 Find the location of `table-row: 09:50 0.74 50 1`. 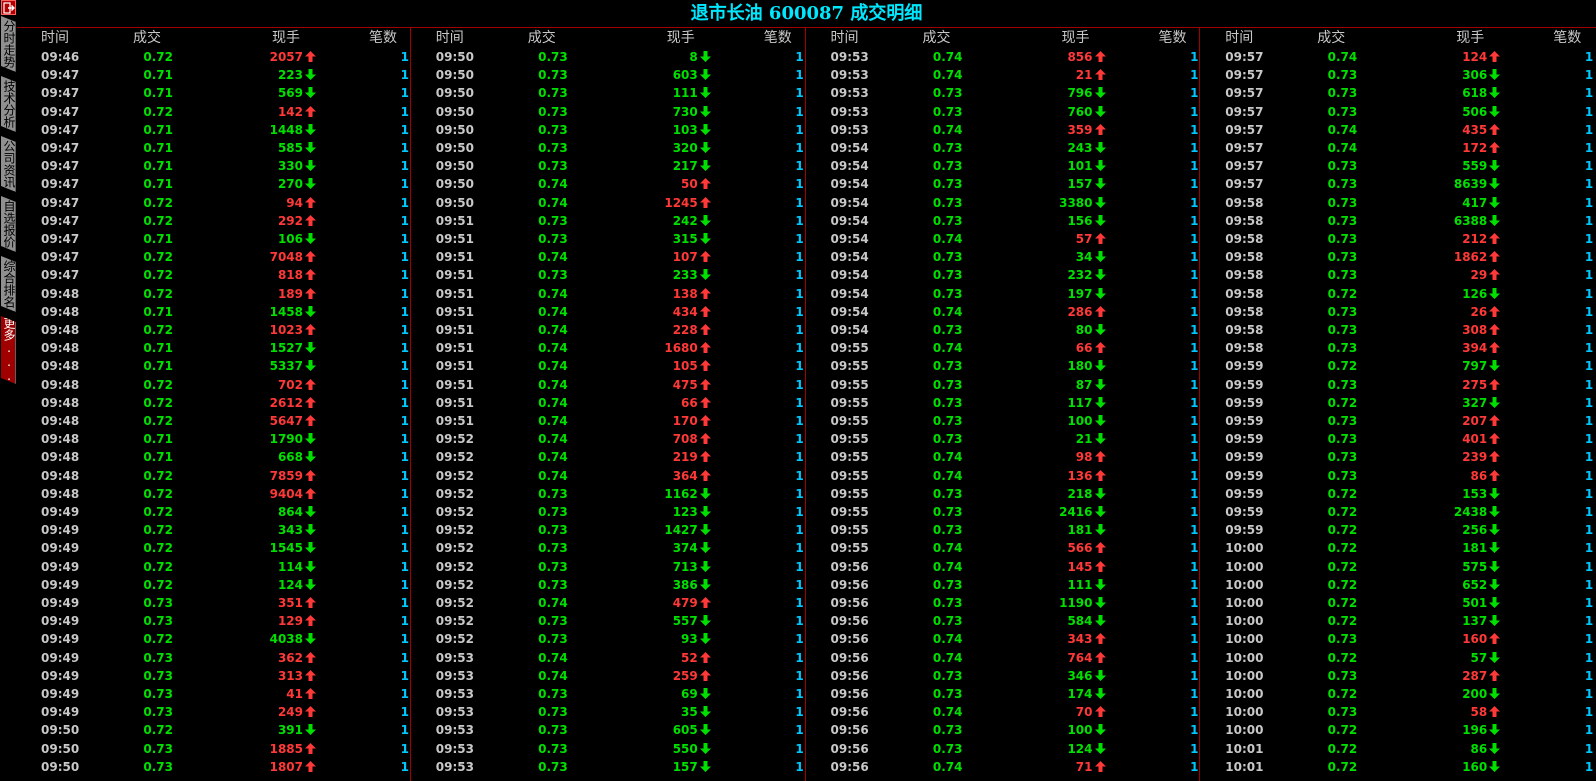

table-row: 09:50 0.74 50 1 is located at coordinates (608, 184).